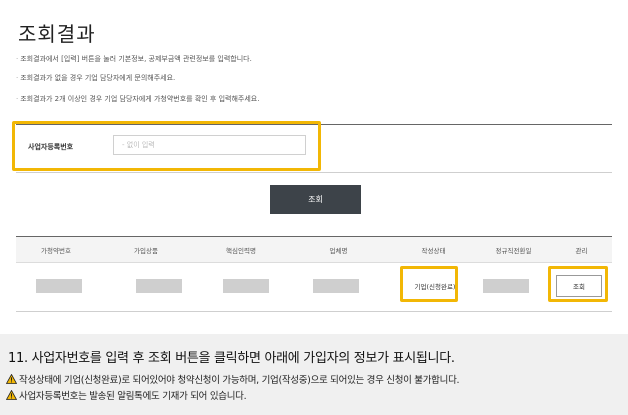 This screenshot has height=415, width=628. I want to click on column-header: 정규직전환일, so click(513, 251).